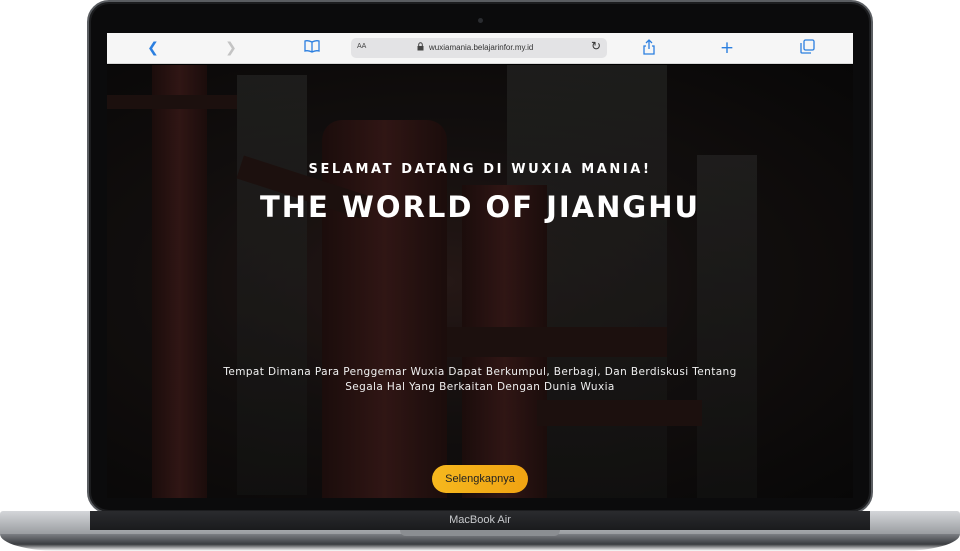  What do you see at coordinates (312, 48) in the screenshot?
I see `book-icon` at bounding box center [312, 48].